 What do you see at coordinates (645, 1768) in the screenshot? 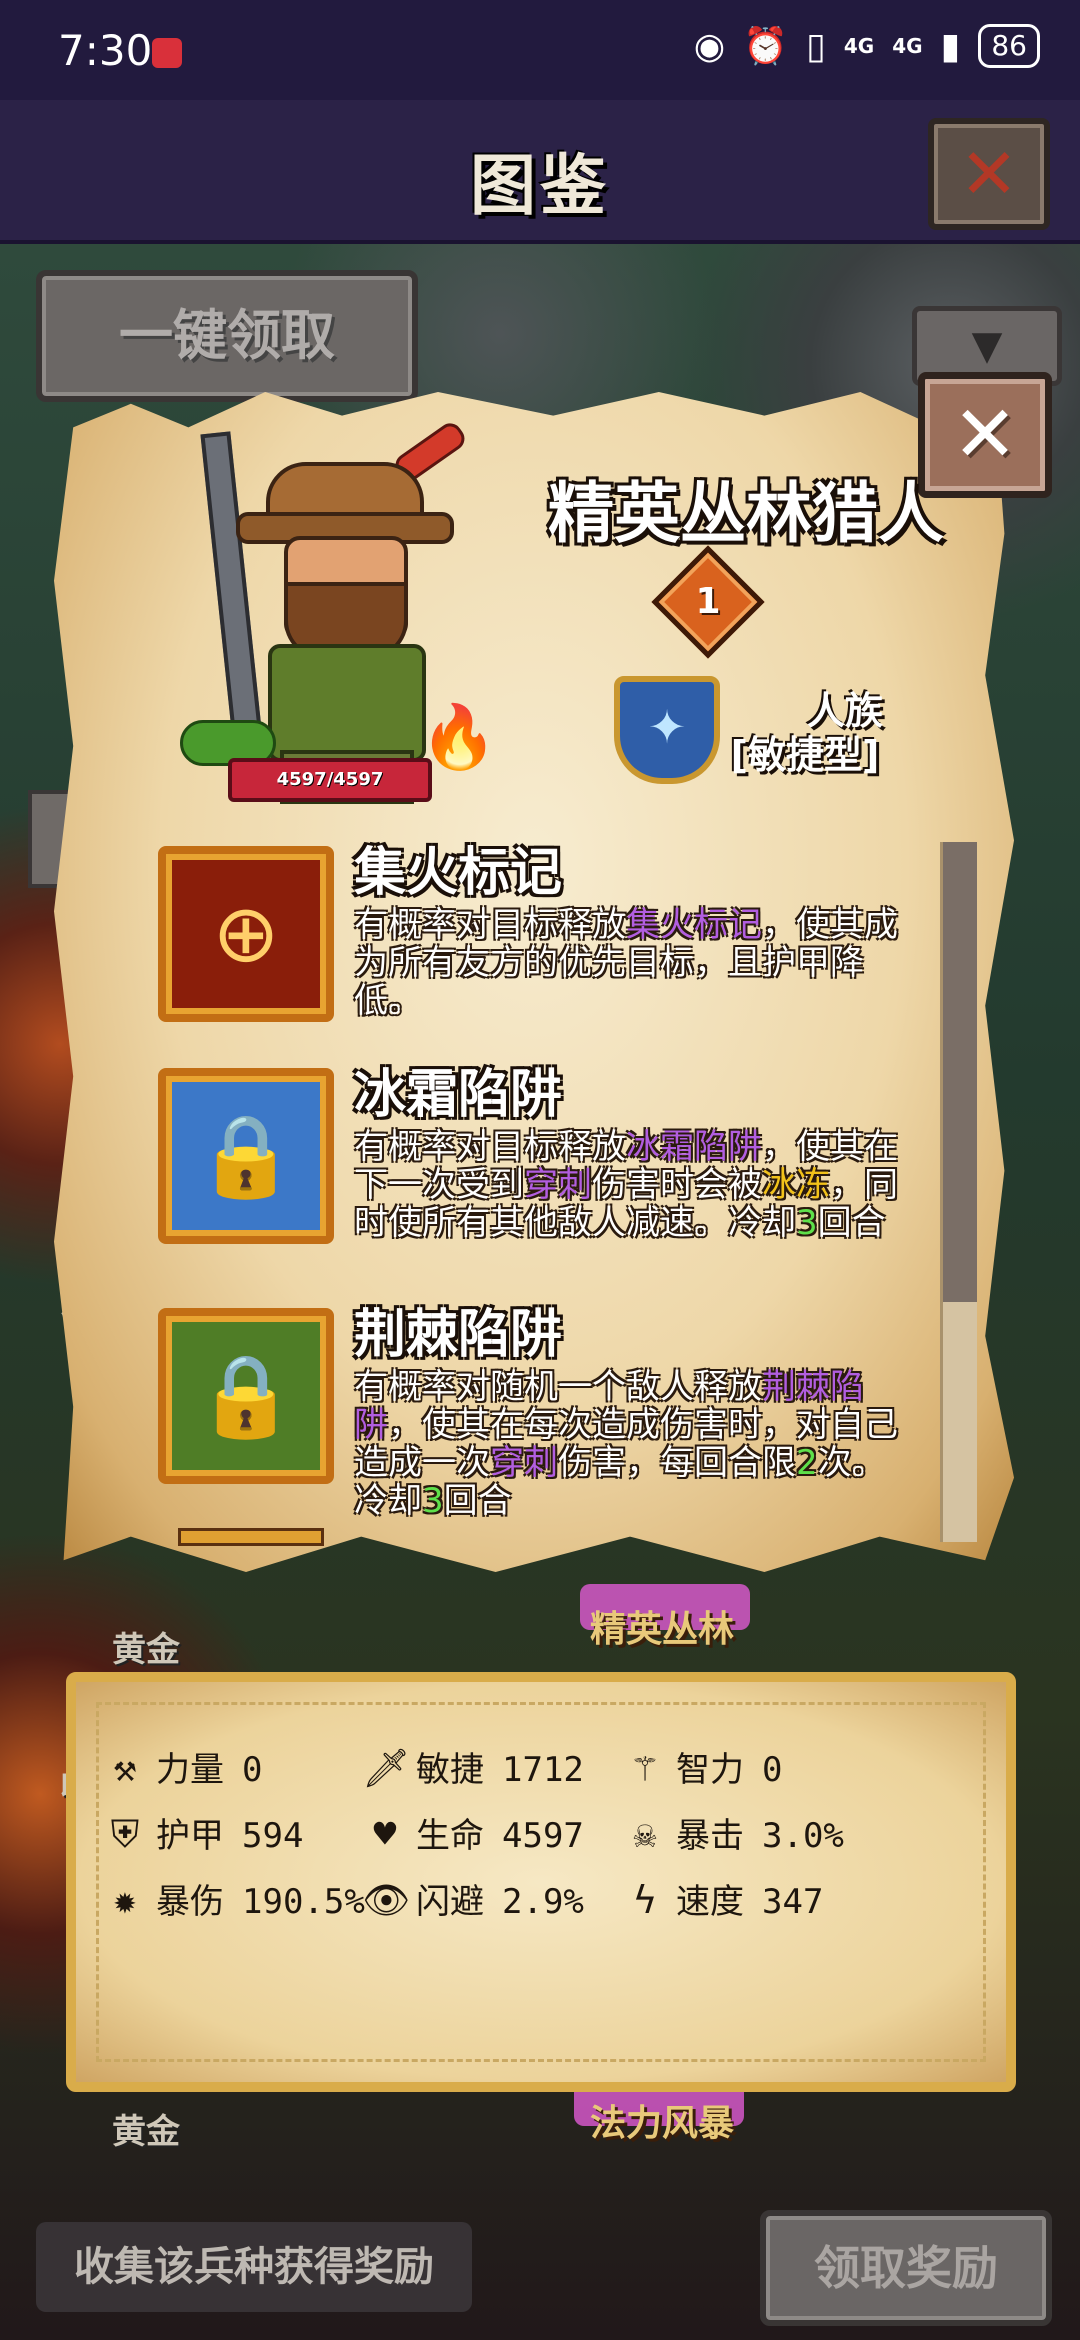
I see `staff-icon: ⚚` at bounding box center [645, 1768].